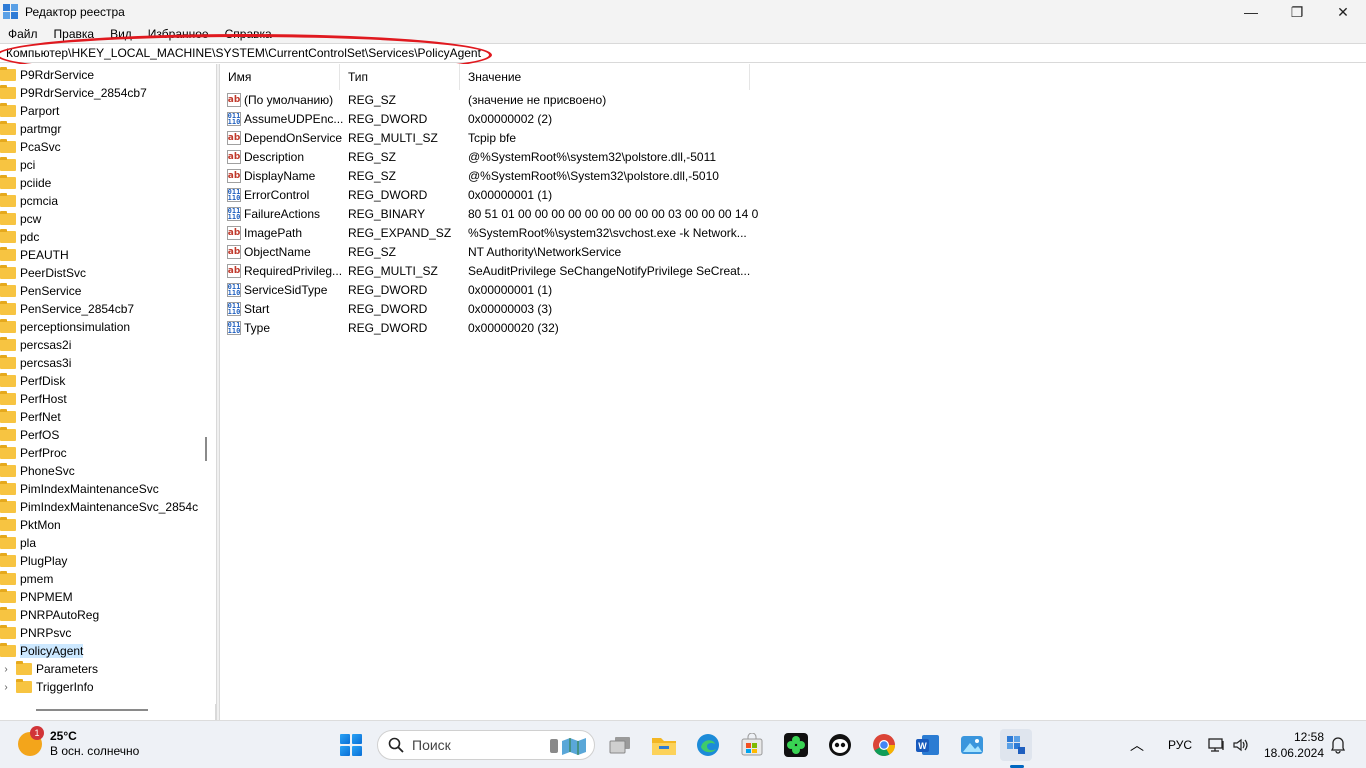 The image size is (1366, 768). Describe the element at coordinates (47, 75) in the screenshot. I see `tree-item: P9RdrService` at that location.